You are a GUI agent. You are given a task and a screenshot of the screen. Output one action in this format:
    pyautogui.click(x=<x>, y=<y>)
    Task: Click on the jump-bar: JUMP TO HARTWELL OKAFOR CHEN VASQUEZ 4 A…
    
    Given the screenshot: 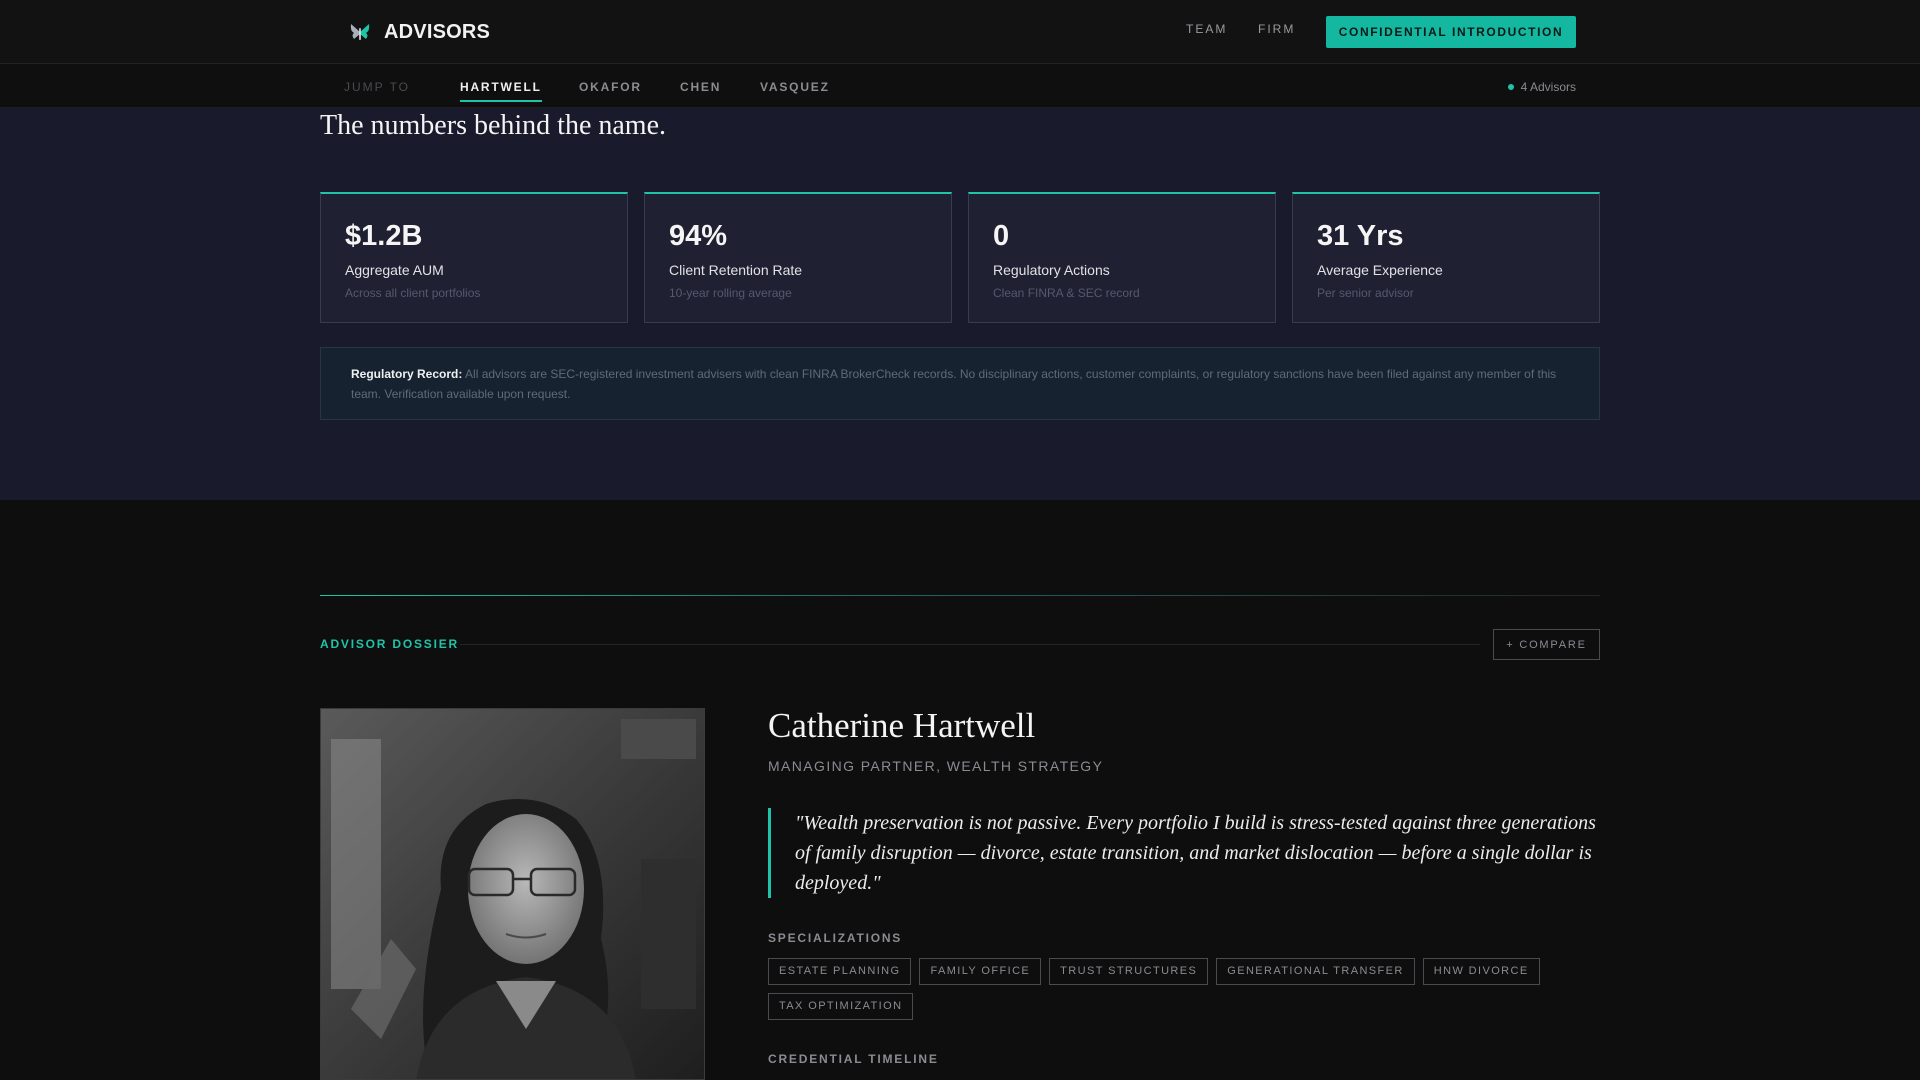 What is the action you would take?
    pyautogui.click(x=960, y=86)
    